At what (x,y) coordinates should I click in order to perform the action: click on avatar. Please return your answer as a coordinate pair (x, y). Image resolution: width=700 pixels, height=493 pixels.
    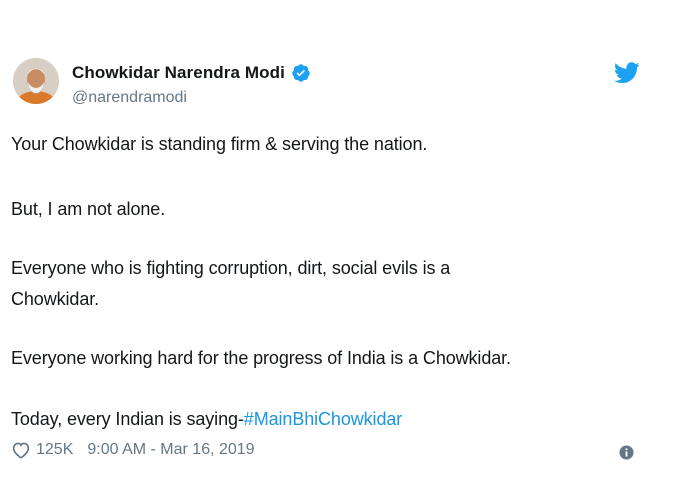
    Looking at the image, I should click on (36, 81).